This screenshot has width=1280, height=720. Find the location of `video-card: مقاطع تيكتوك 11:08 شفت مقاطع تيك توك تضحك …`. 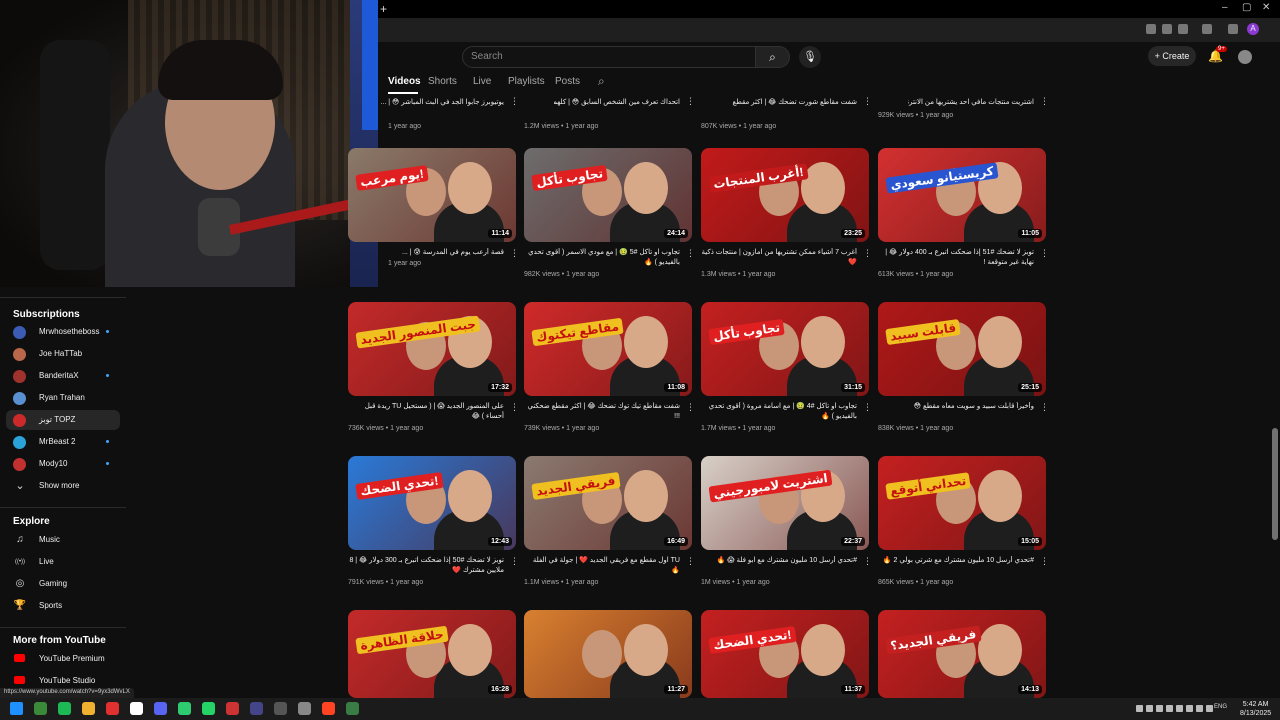

video-card: مقاطع تيكتوك 11:08 شفت مقاطع تيك توك تضحك … is located at coordinates (609, 377).